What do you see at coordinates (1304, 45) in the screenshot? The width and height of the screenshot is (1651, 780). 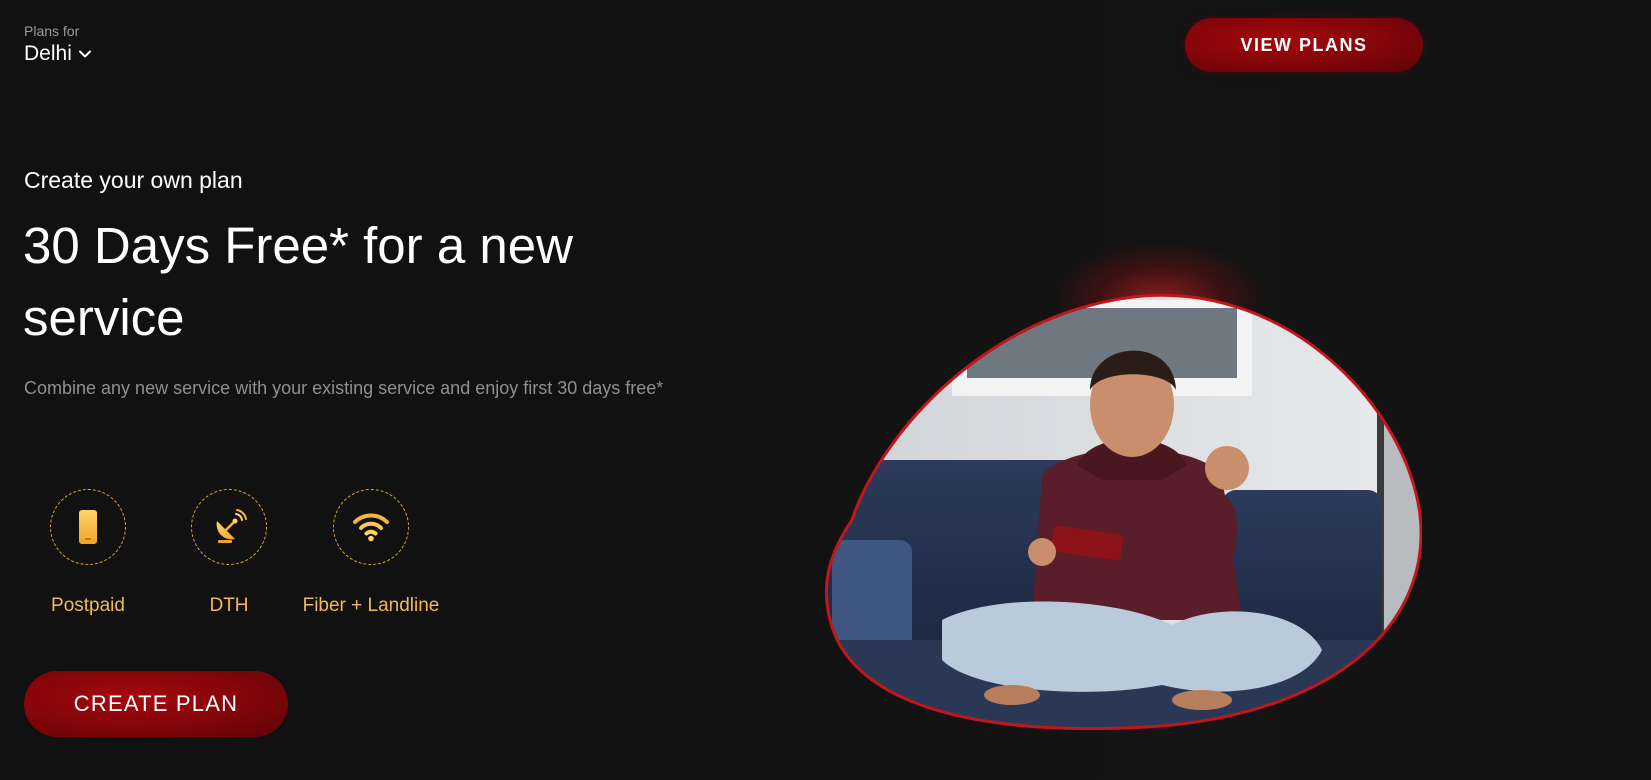 I see `view-plans-button: VIEW PLANS` at bounding box center [1304, 45].